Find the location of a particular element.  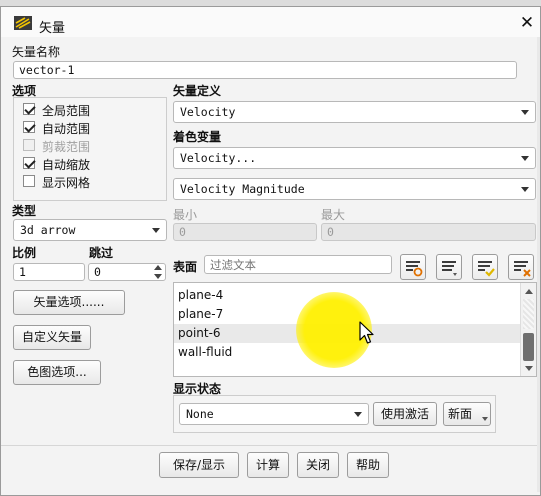

list-item: plane-7 is located at coordinates (200, 314).